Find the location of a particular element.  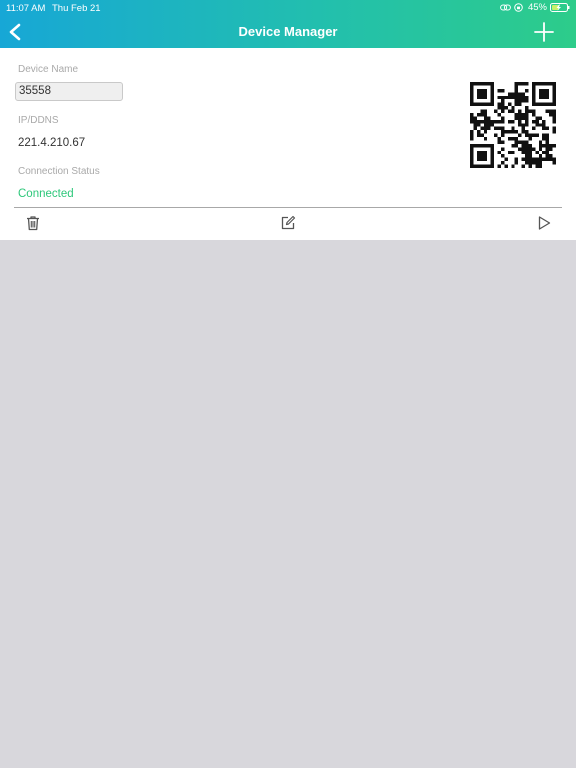

header: 11:07 AM Thu Feb 21 45% Device Manager is located at coordinates (288, 24).